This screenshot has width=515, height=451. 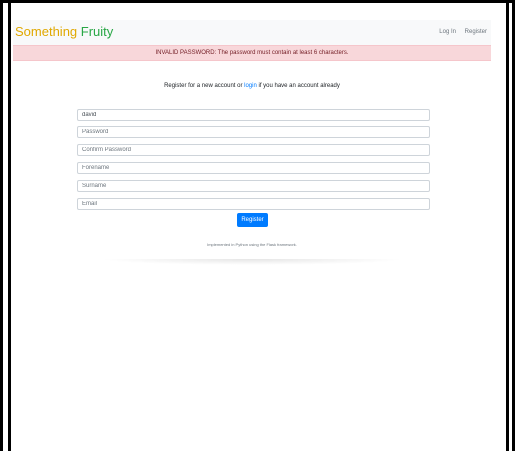 I want to click on brand-logo: Something Fruity, so click(x=64, y=32).